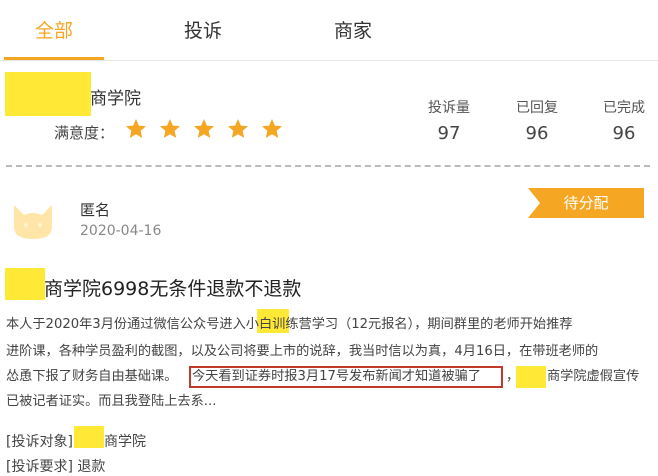 This screenshot has height=476, width=658. What do you see at coordinates (593, 376) in the screenshot?
I see `complaint-body-line: 商学院虚假宣传` at bounding box center [593, 376].